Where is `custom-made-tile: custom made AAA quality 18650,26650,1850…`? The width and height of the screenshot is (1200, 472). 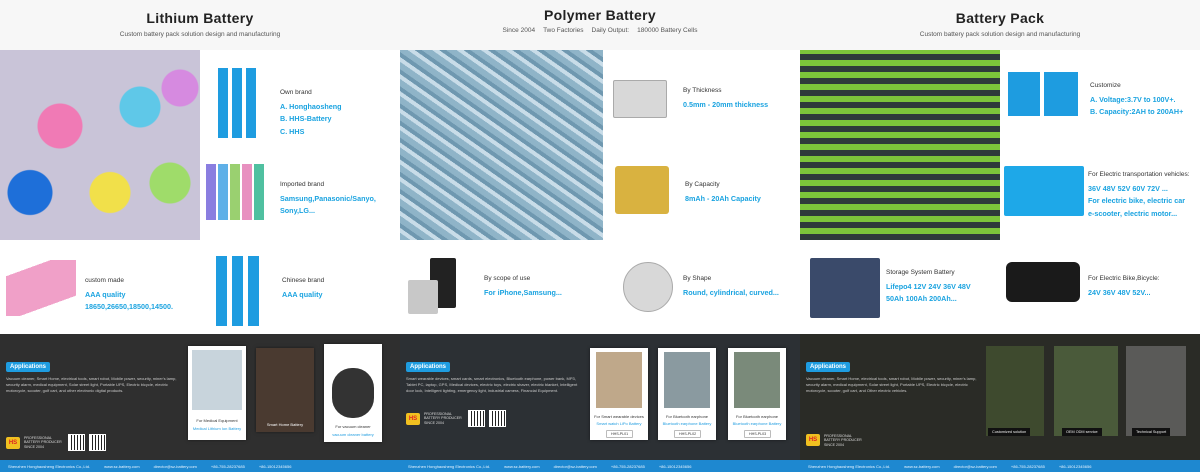 custom-made-tile: custom made AAA quality 18650,26650,1850… is located at coordinates (100, 287).